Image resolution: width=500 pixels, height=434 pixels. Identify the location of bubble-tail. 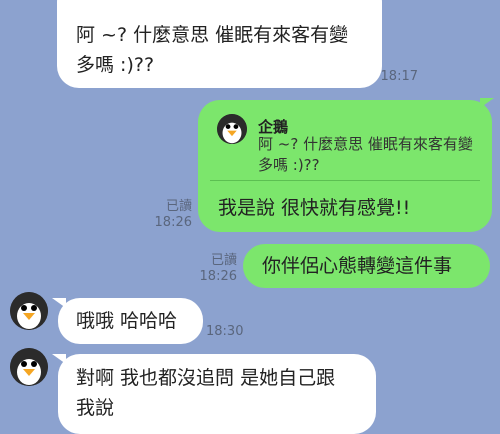
(487, 103).